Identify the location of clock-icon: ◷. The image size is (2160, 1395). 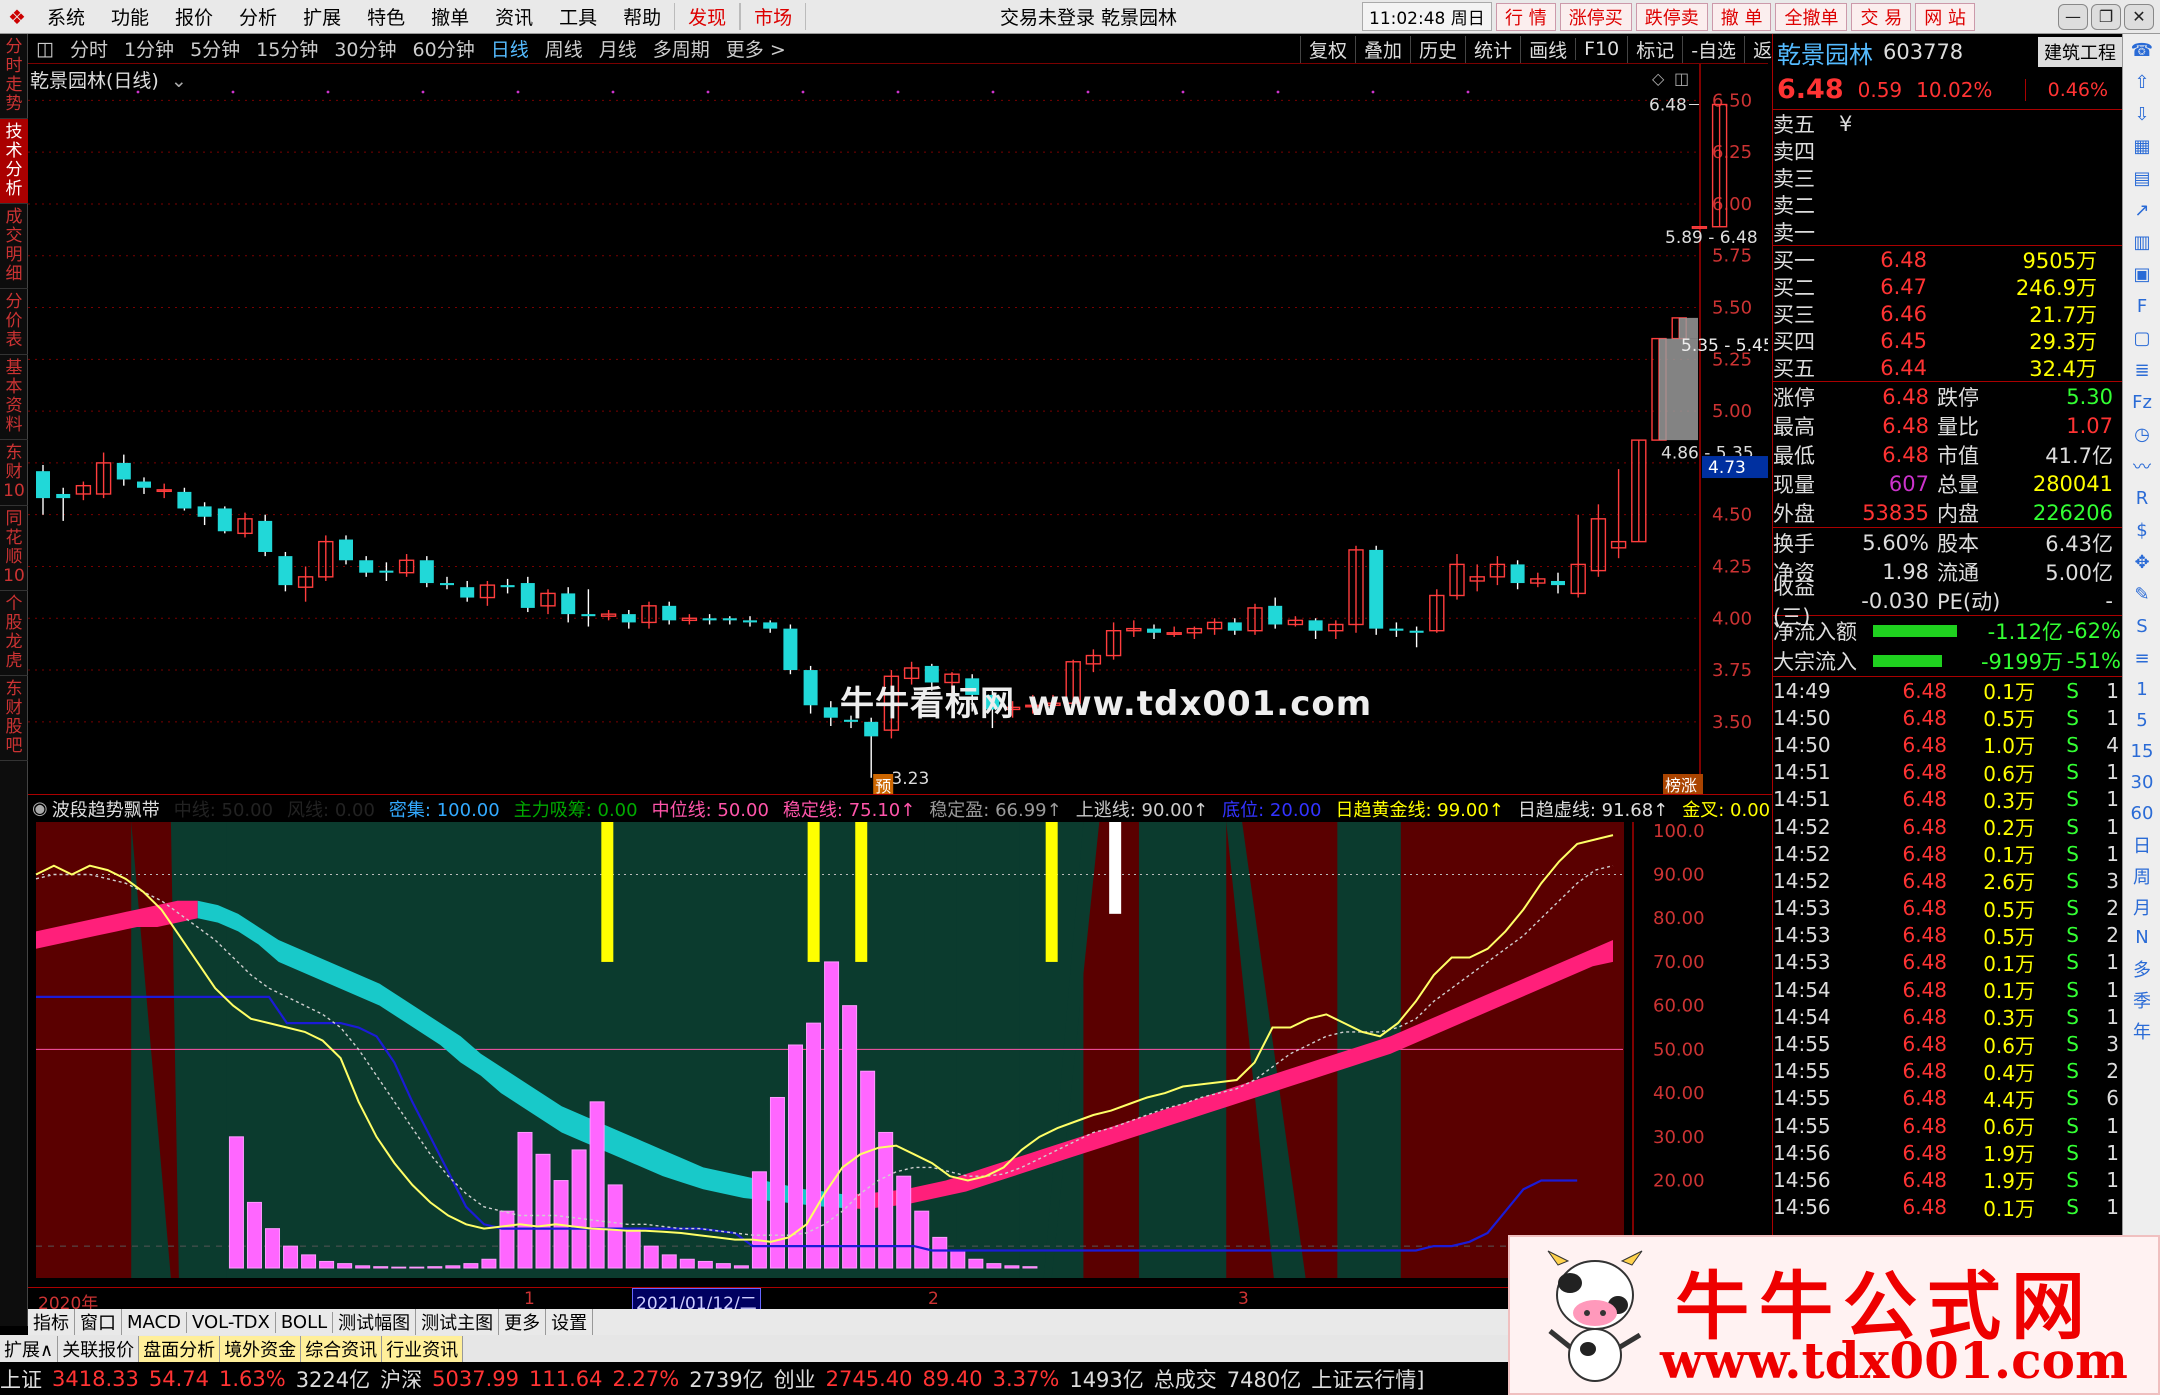
(2141, 434).